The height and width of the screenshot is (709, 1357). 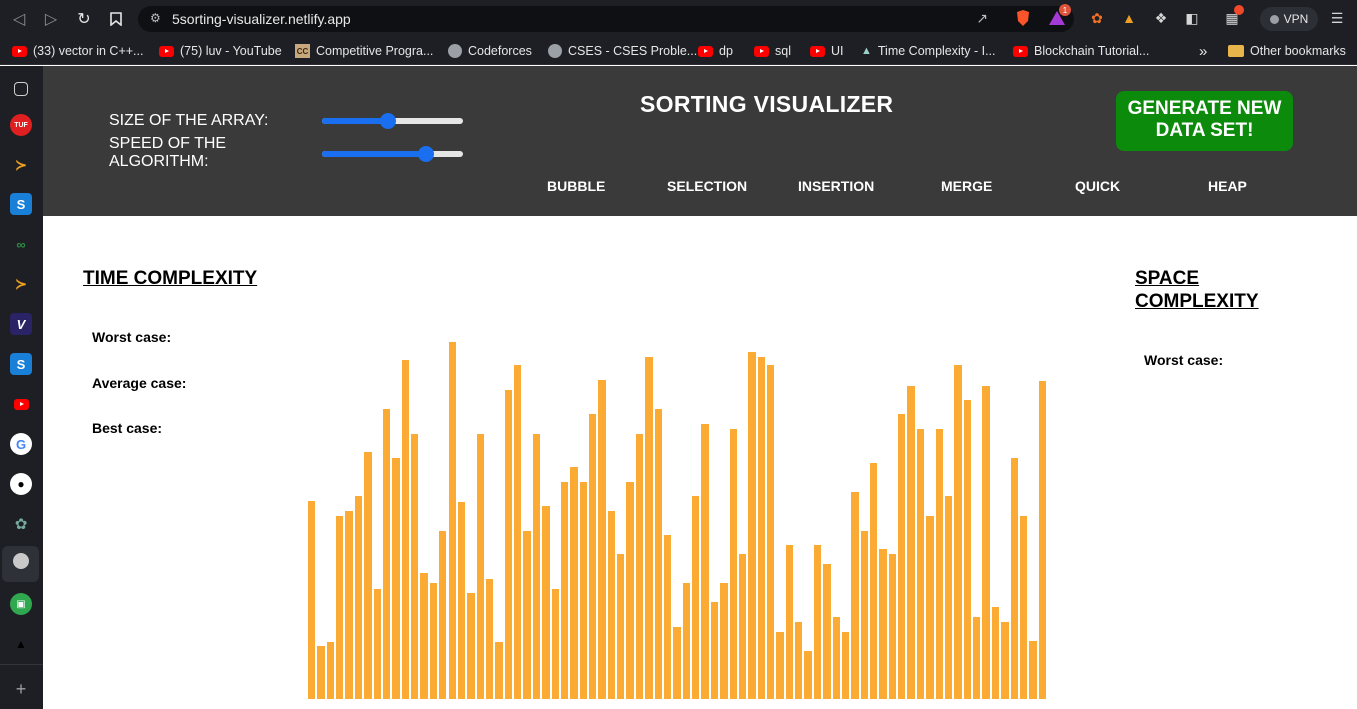 I want to click on array-size-slider, so click(x=392, y=121).